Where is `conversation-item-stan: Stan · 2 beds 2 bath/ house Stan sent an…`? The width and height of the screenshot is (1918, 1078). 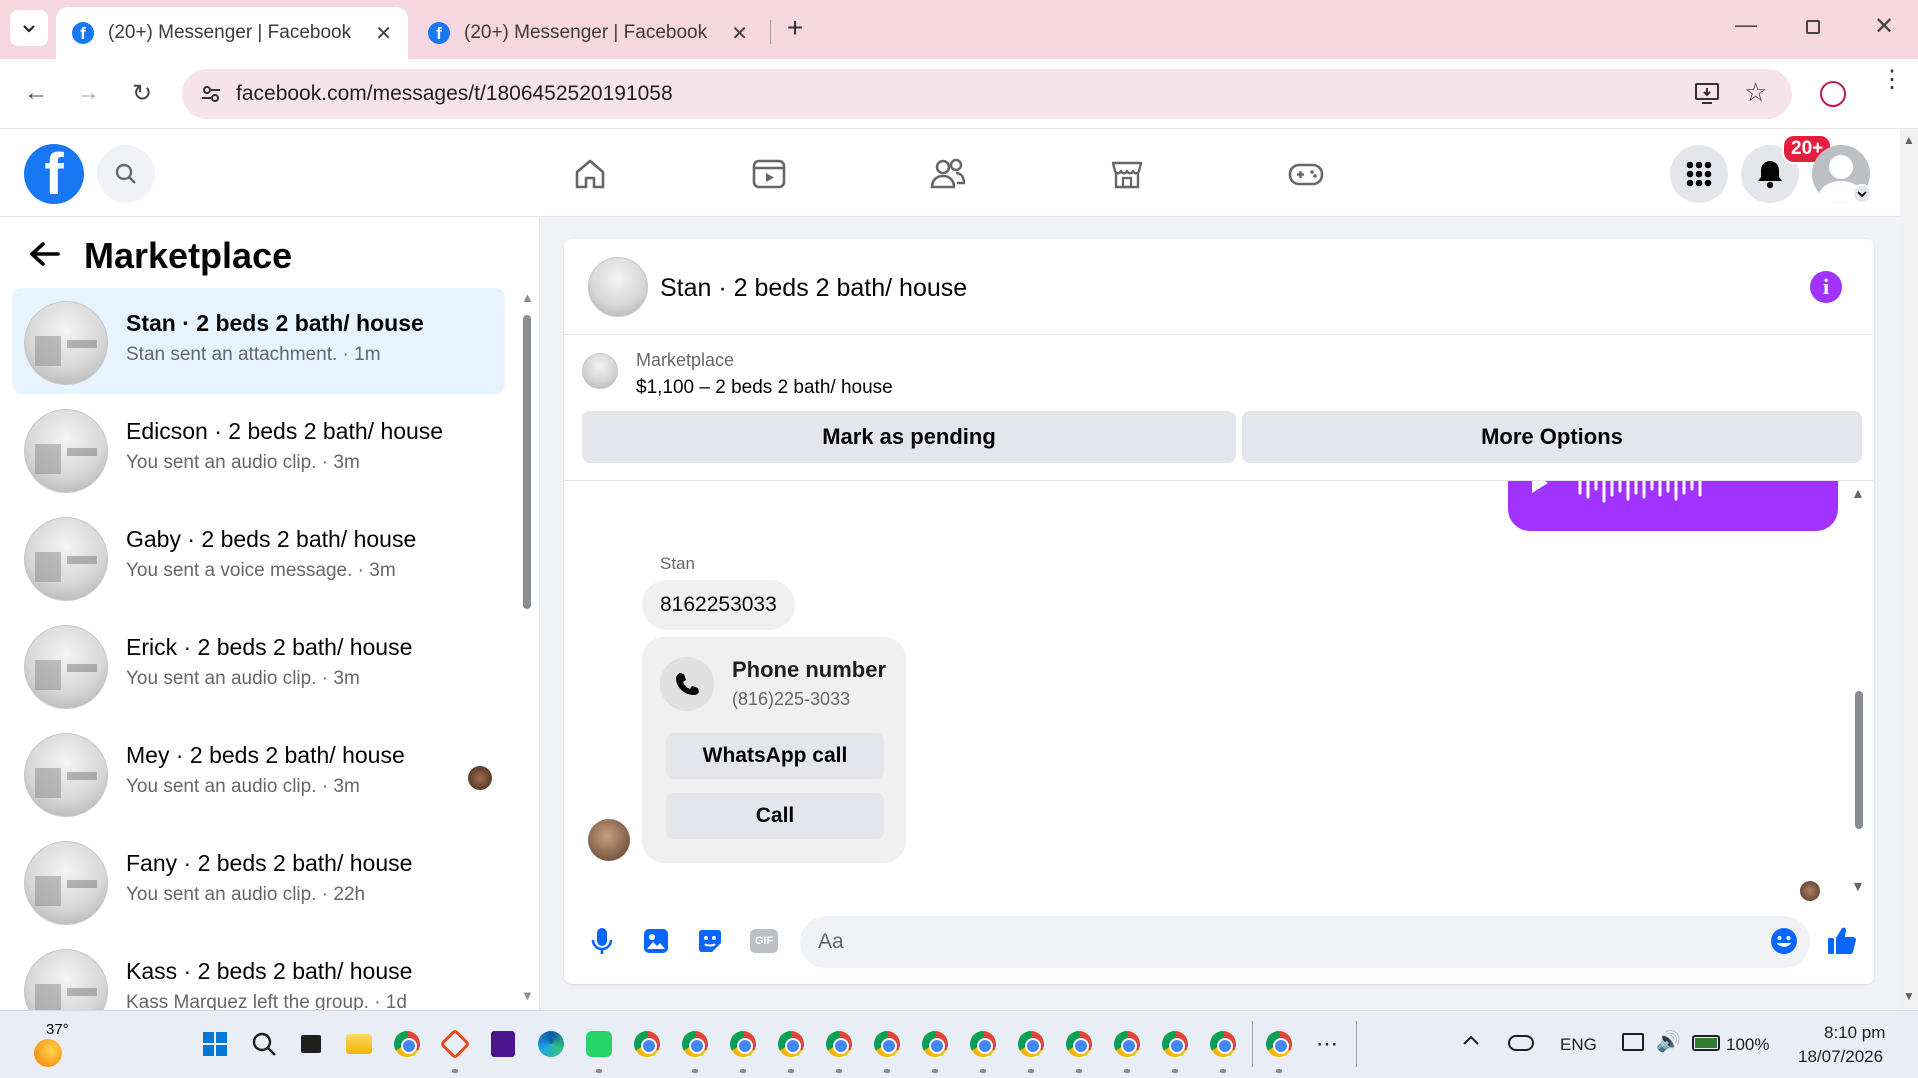 conversation-item-stan: Stan · 2 beds 2 bath/ house Stan sent an… is located at coordinates (258, 341).